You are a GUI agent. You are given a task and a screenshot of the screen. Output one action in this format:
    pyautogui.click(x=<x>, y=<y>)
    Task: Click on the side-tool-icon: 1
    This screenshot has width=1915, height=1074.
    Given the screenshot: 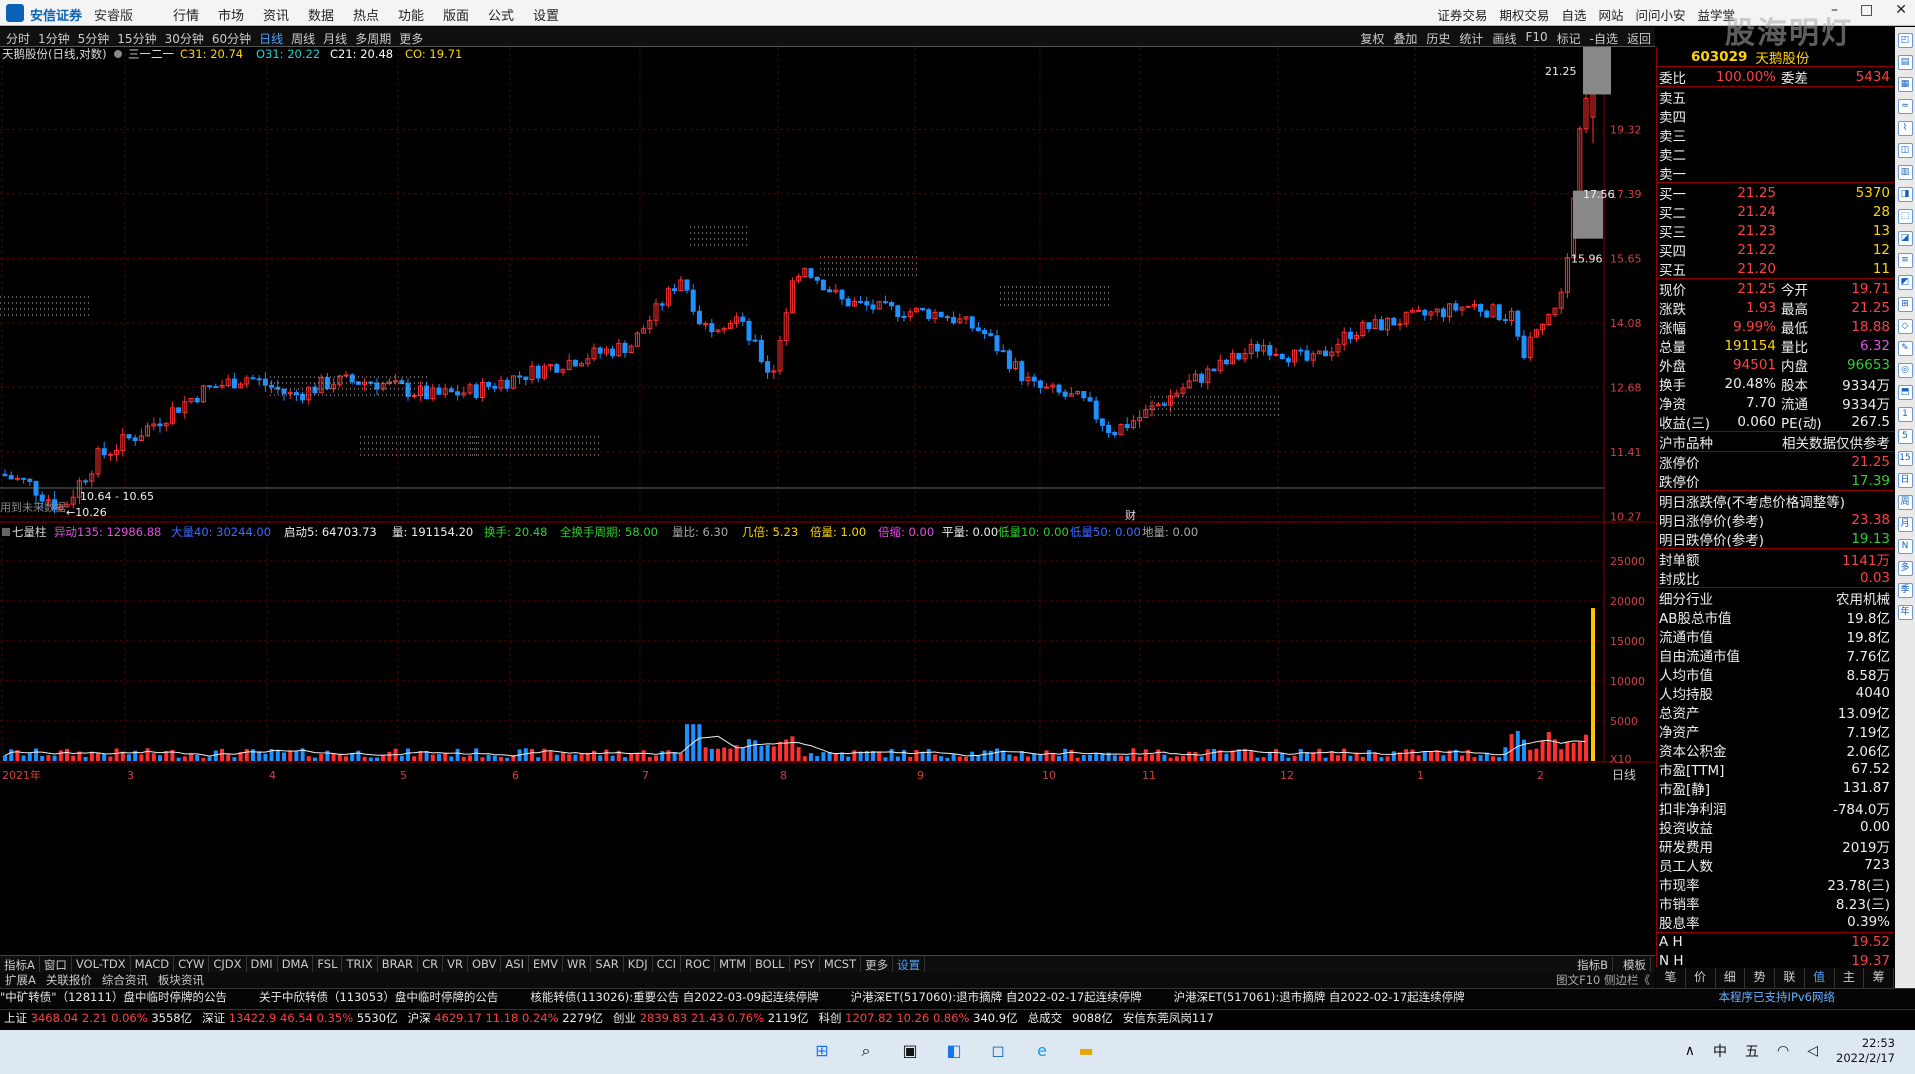 What is the action you would take?
    pyautogui.click(x=1905, y=414)
    